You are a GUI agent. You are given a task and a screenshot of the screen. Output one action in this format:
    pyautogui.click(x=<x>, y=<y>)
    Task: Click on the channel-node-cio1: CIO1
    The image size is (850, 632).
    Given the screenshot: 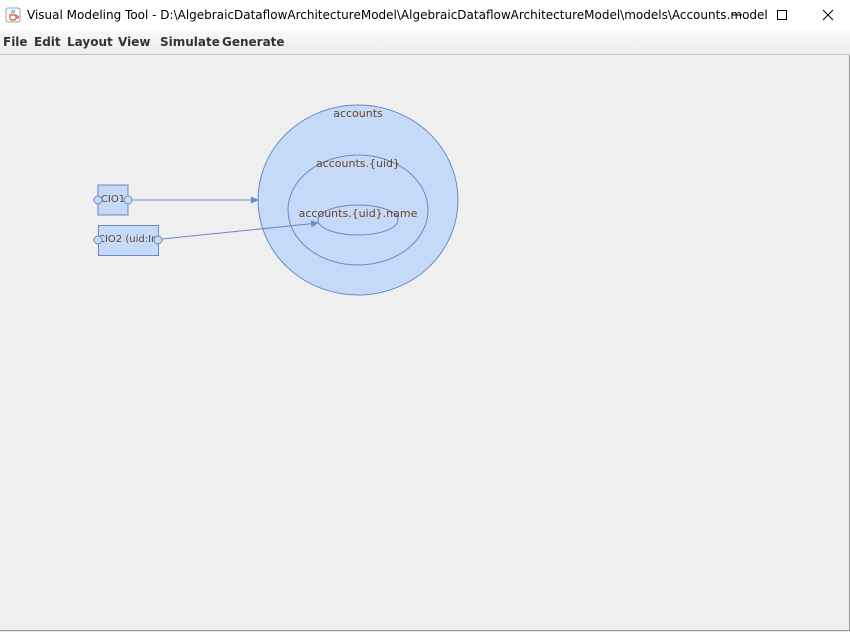 What is the action you would take?
    pyautogui.click(x=113, y=200)
    